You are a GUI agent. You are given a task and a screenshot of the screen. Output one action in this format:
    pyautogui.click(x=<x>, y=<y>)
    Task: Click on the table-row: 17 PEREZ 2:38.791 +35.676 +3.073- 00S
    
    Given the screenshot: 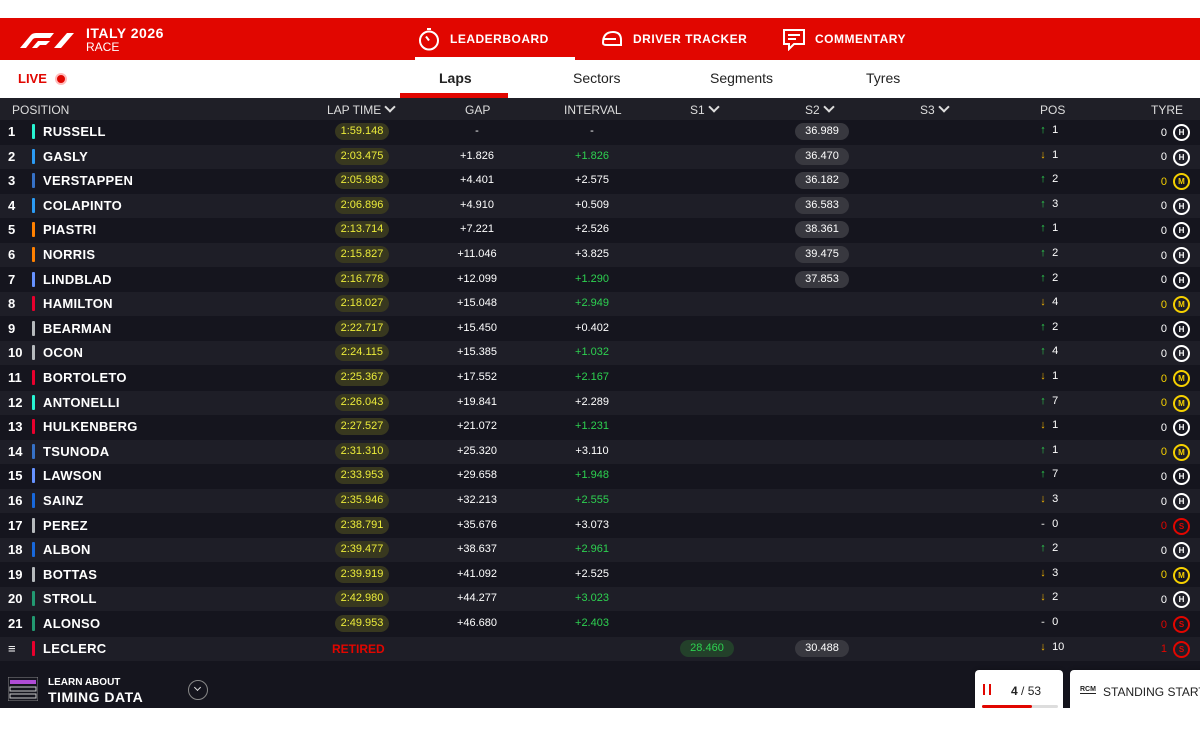 What is the action you would take?
    pyautogui.click(x=600, y=526)
    